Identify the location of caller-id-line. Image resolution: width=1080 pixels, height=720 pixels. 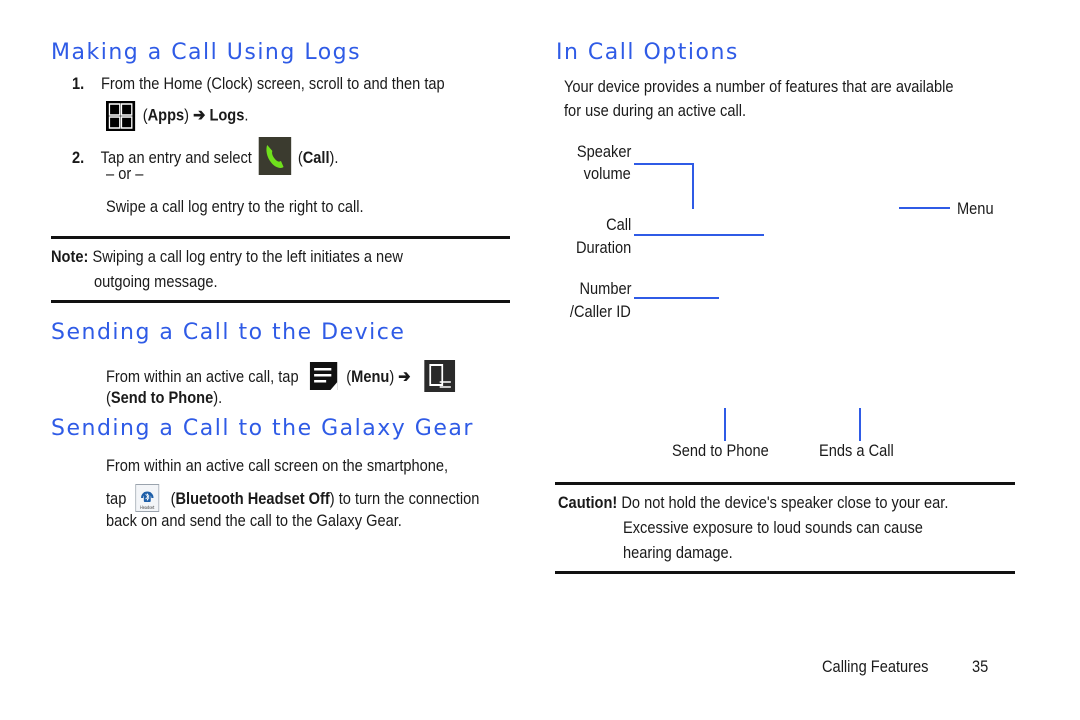
(676, 298).